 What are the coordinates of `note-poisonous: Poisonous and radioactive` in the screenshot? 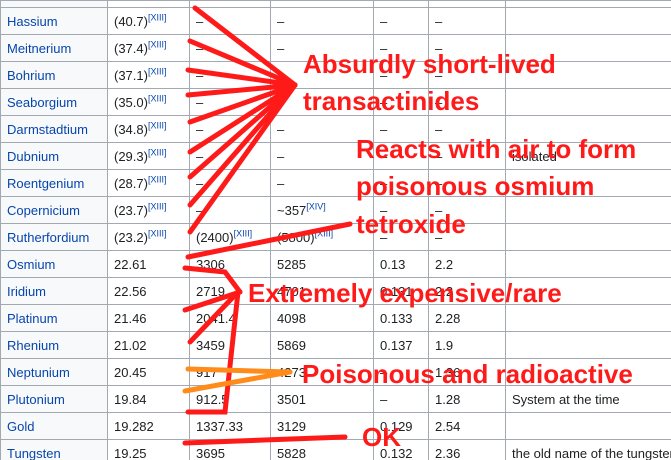 It's located at (467, 374).